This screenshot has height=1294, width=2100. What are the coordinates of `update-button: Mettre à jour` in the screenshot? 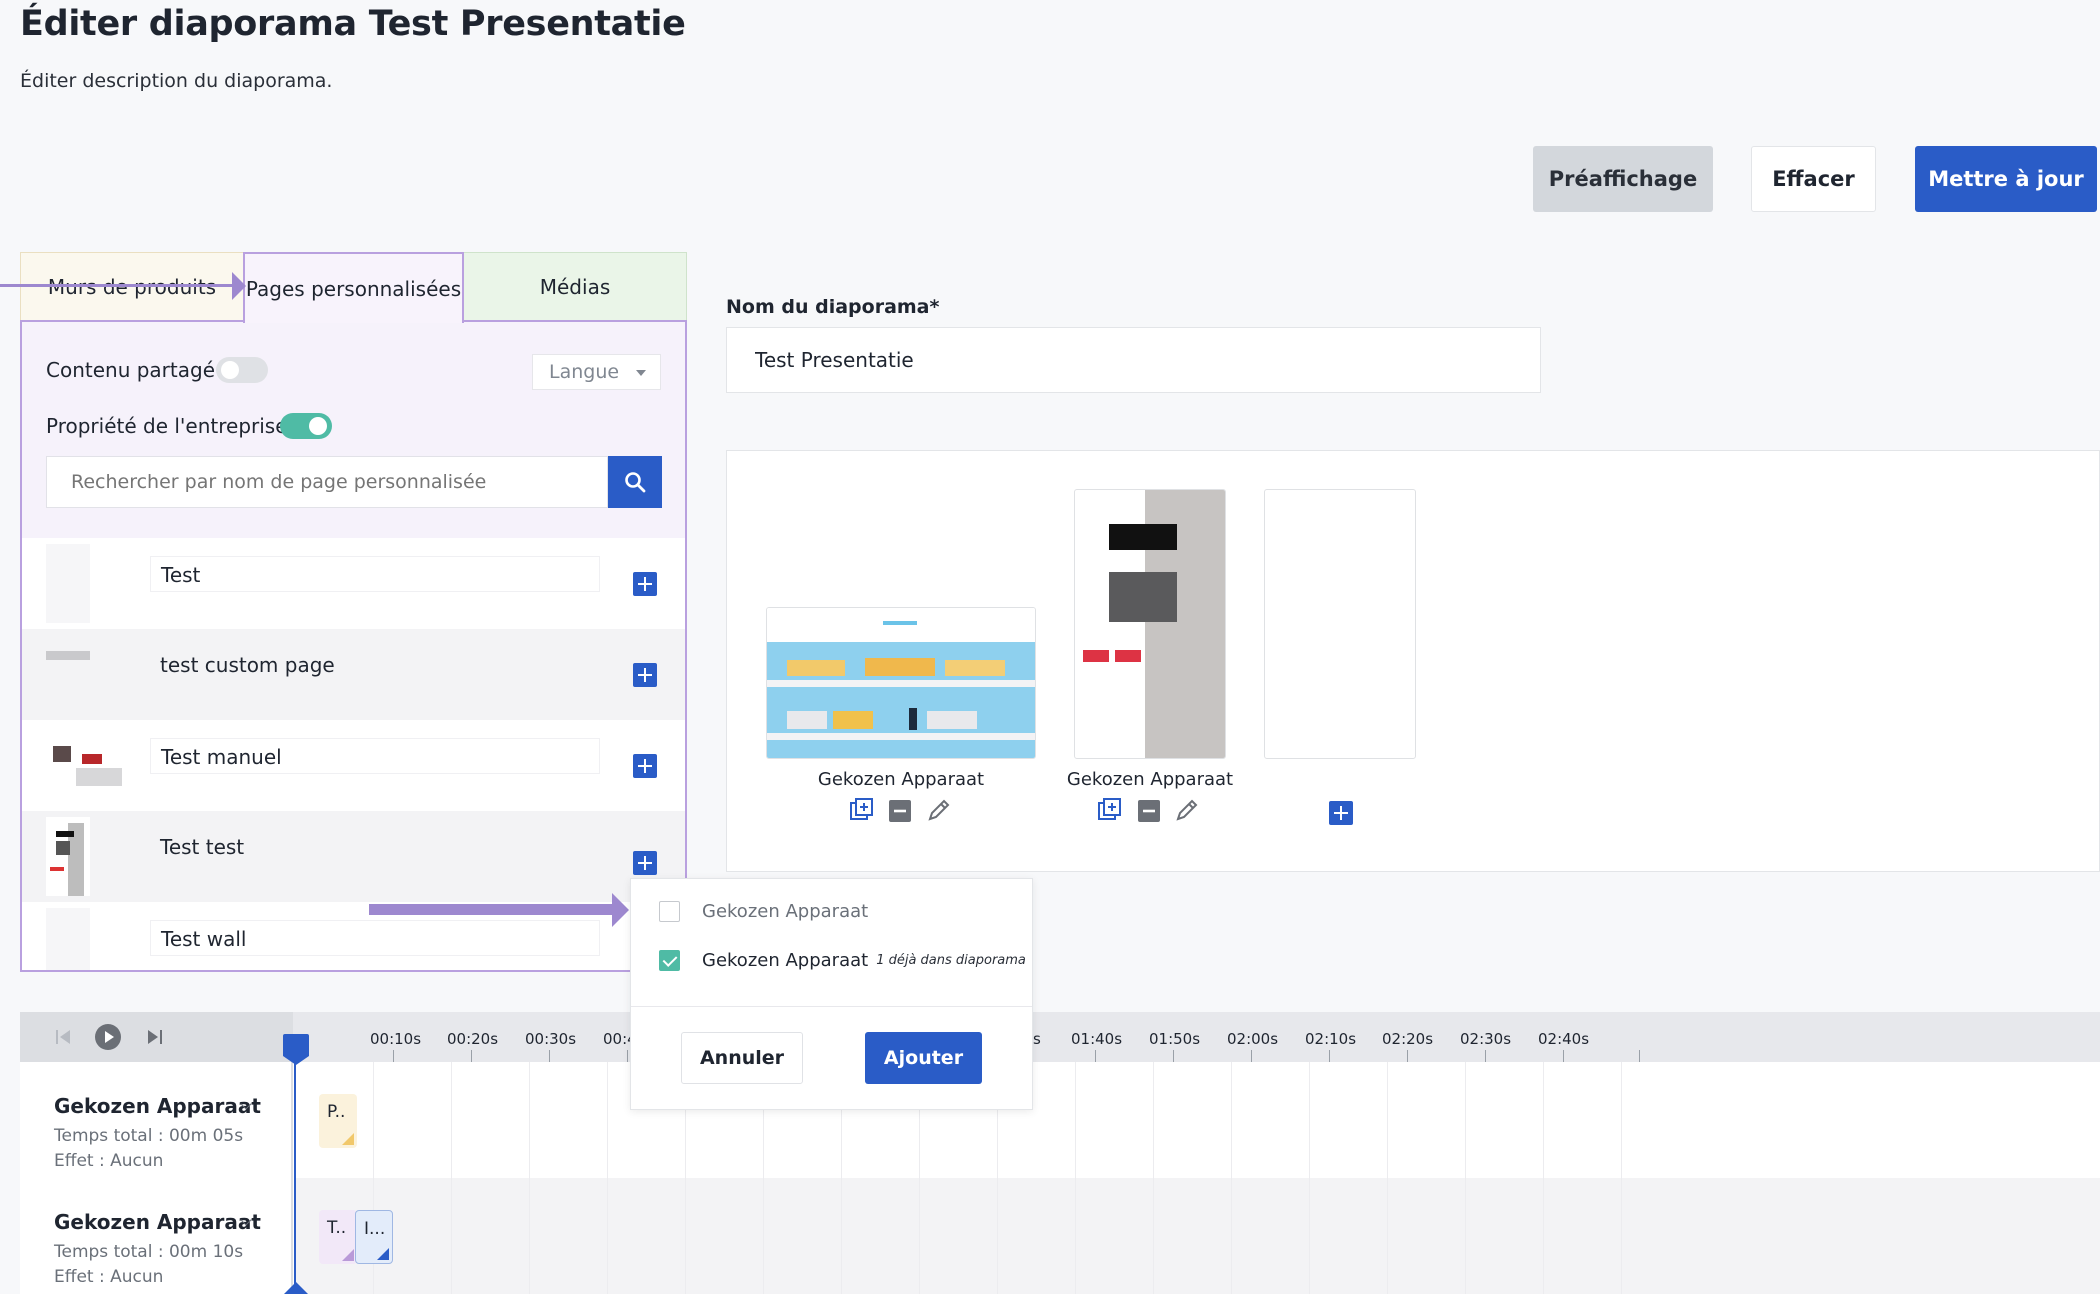 It's located at (2006, 179).